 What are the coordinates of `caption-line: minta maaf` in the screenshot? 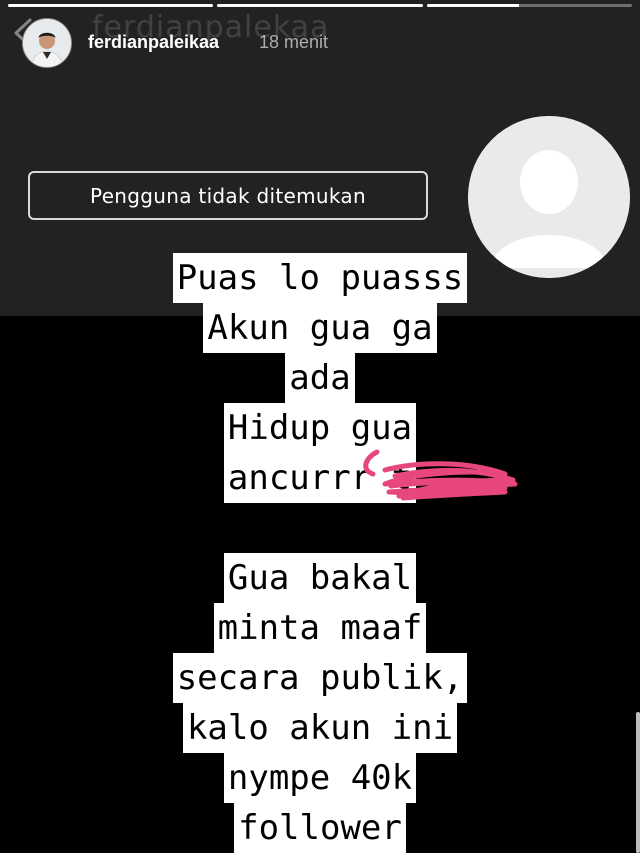 It's located at (320, 628).